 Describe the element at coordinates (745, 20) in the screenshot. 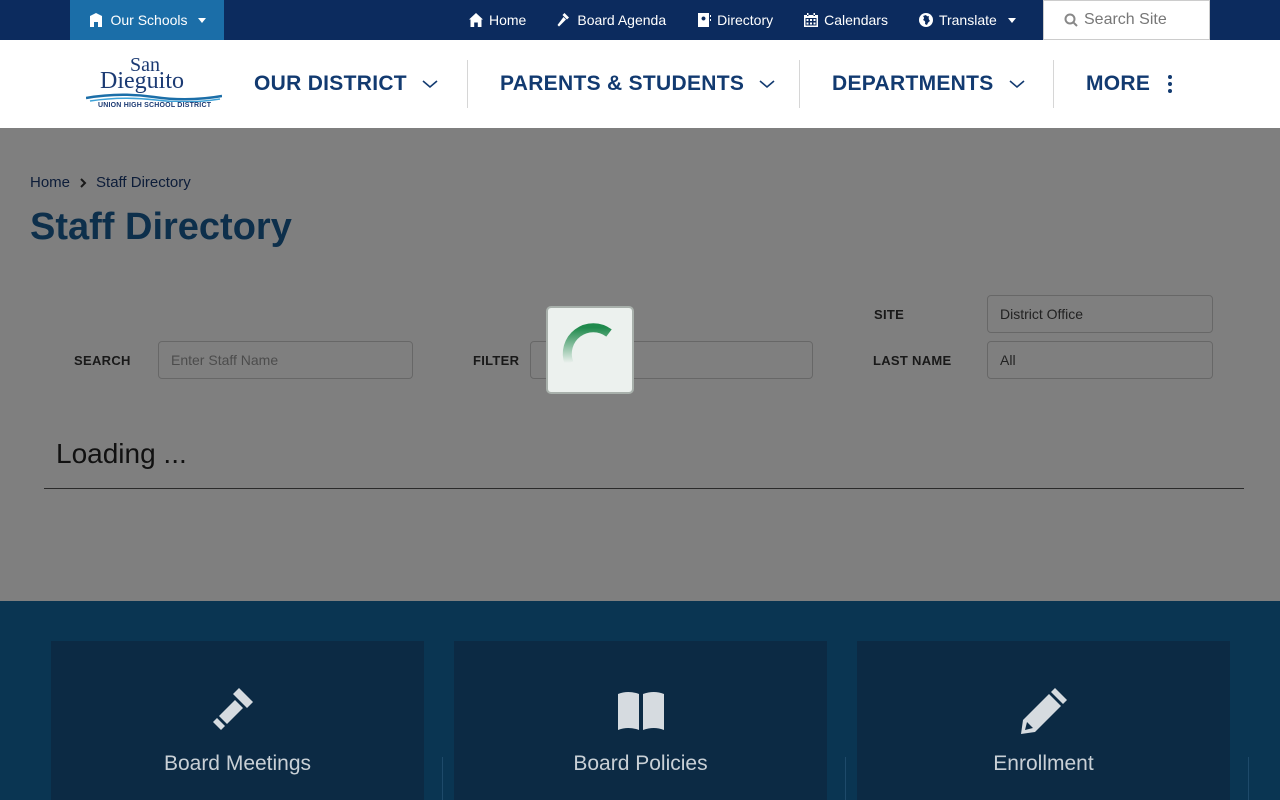

I see `util-link-label: Directory` at that location.